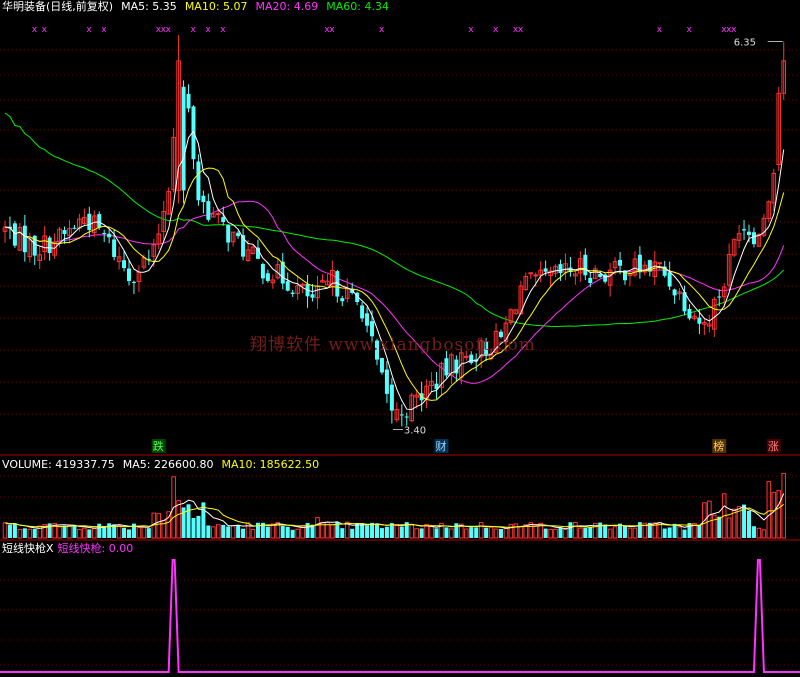 The width and height of the screenshot is (800, 677). What do you see at coordinates (71, 548) in the screenshot?
I see `indicator-header: 短线快枪X 短线快枪: 0.00` at bounding box center [71, 548].